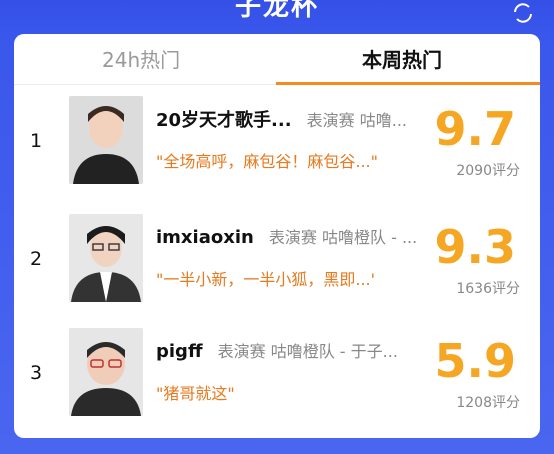  Describe the element at coordinates (402, 58) in the screenshot. I see `tab-weekly-hot: 本周热门` at that location.